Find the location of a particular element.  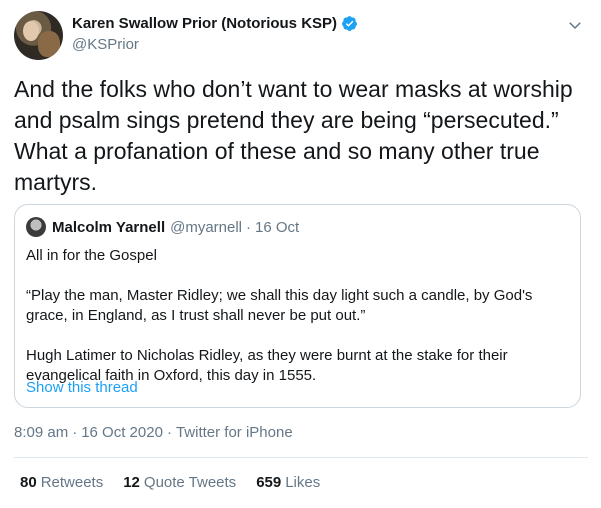

tweet-source: Twitter for iPhone is located at coordinates (234, 432).